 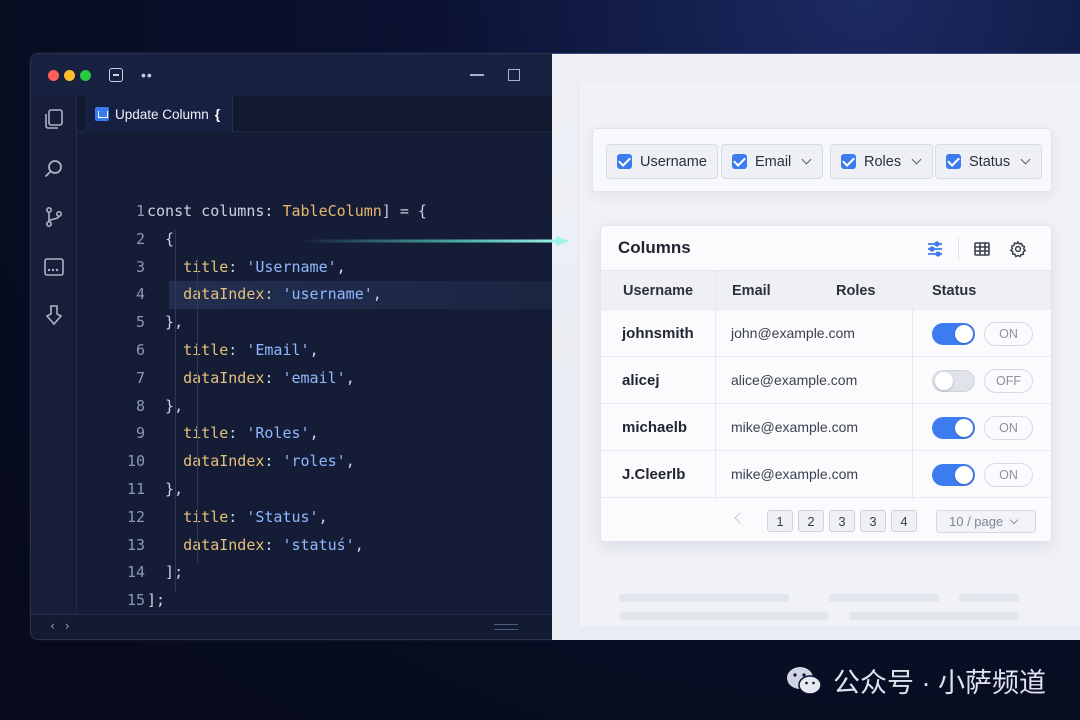 What do you see at coordinates (314, 490) in the screenshot?
I see `code-line: 11 },` at bounding box center [314, 490].